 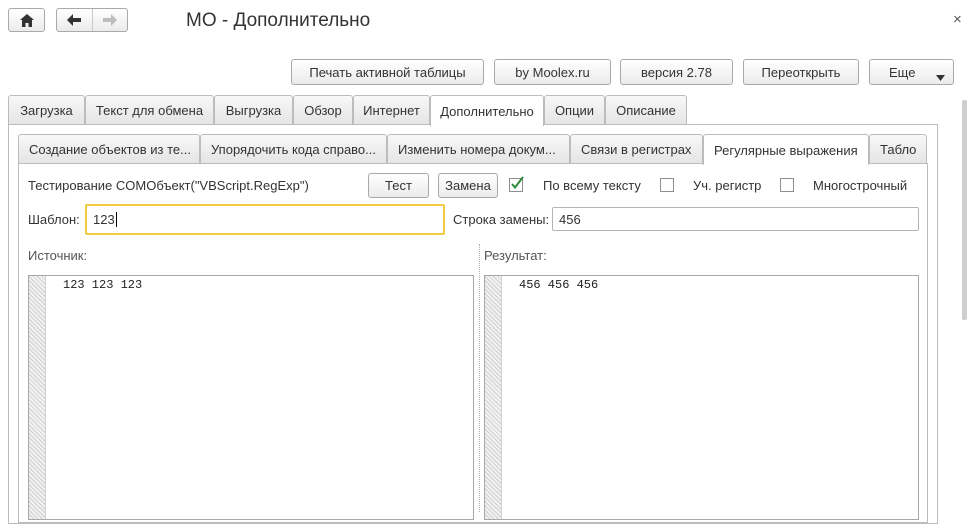 I want to click on tab-opcii: Опции, so click(x=574, y=110).